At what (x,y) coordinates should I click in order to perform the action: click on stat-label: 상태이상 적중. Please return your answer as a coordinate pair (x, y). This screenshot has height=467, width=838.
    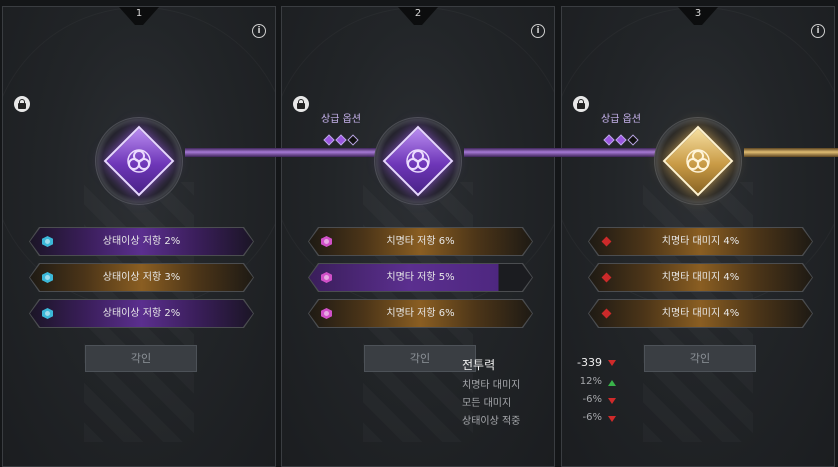
    Looking at the image, I should click on (491, 421).